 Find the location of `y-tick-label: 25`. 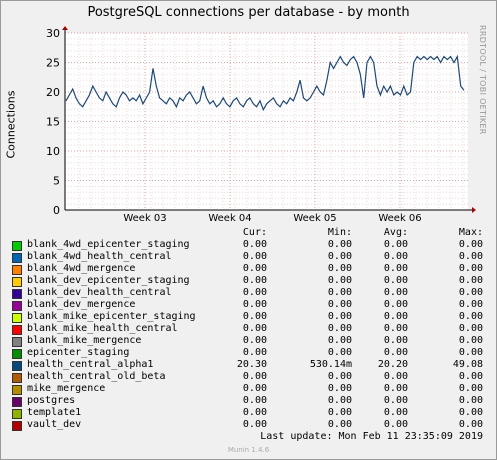

y-tick-label: 25 is located at coordinates (53, 63).